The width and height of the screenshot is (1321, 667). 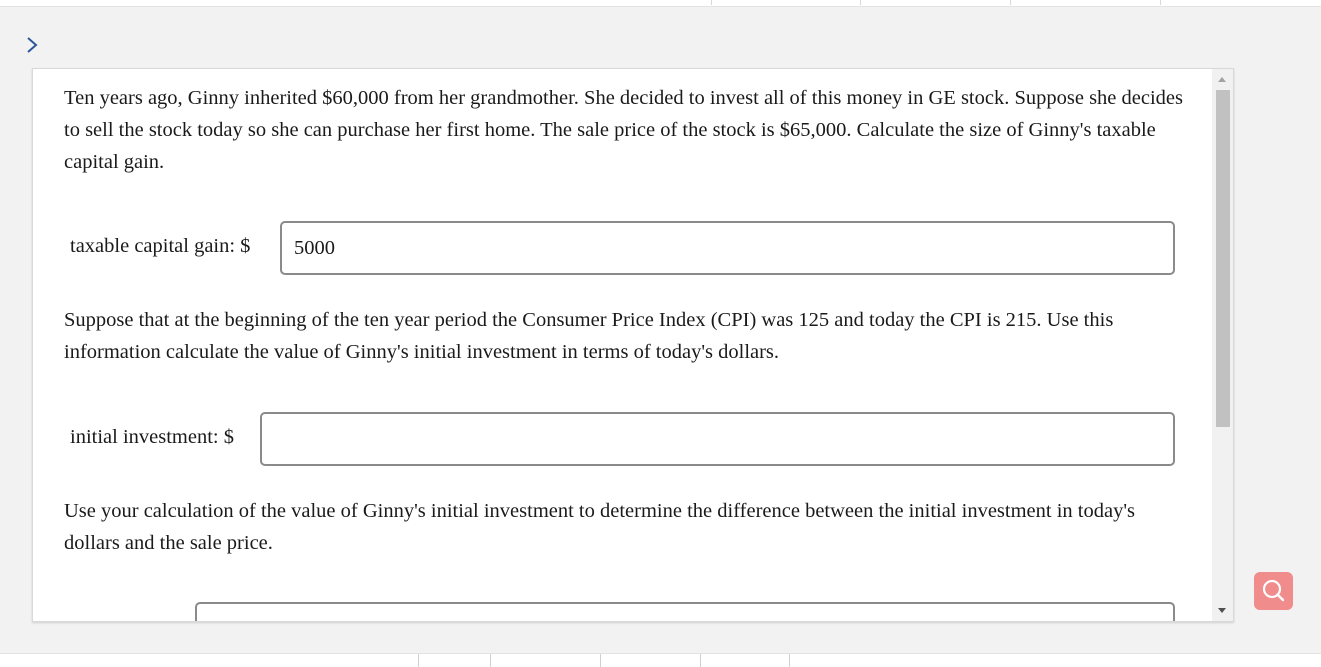 I want to click on scroll-up-arrow-icon, so click(x=1222, y=79).